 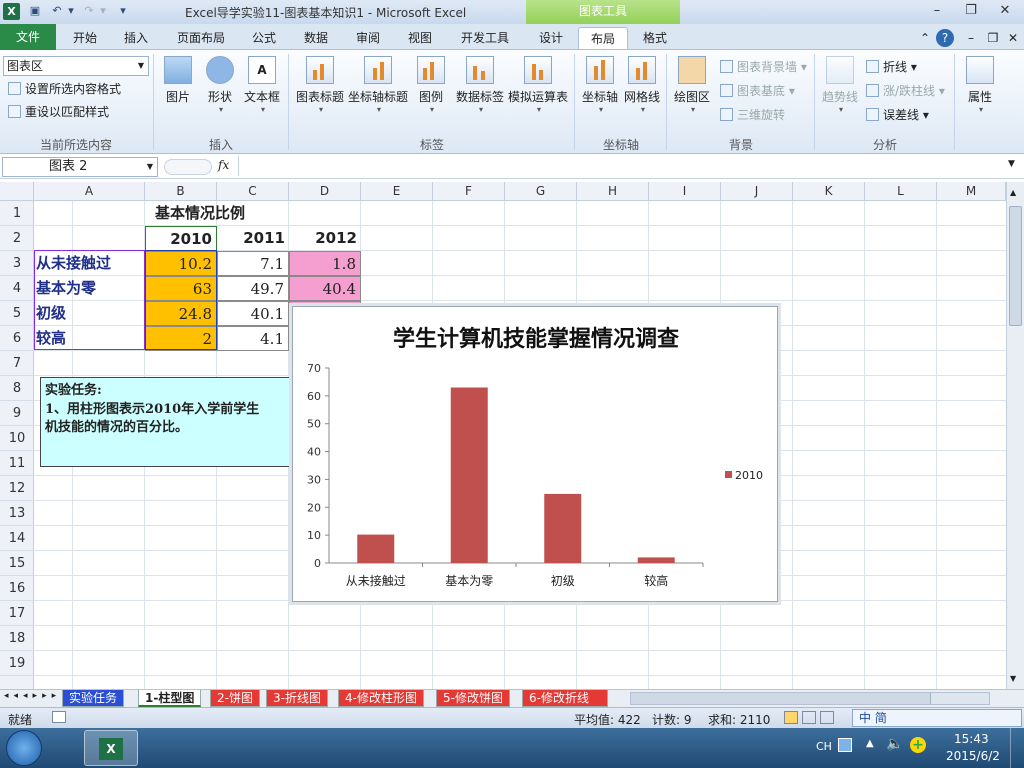 What do you see at coordinates (85, 38) in the screenshot?
I see `tab-home: 开始` at bounding box center [85, 38].